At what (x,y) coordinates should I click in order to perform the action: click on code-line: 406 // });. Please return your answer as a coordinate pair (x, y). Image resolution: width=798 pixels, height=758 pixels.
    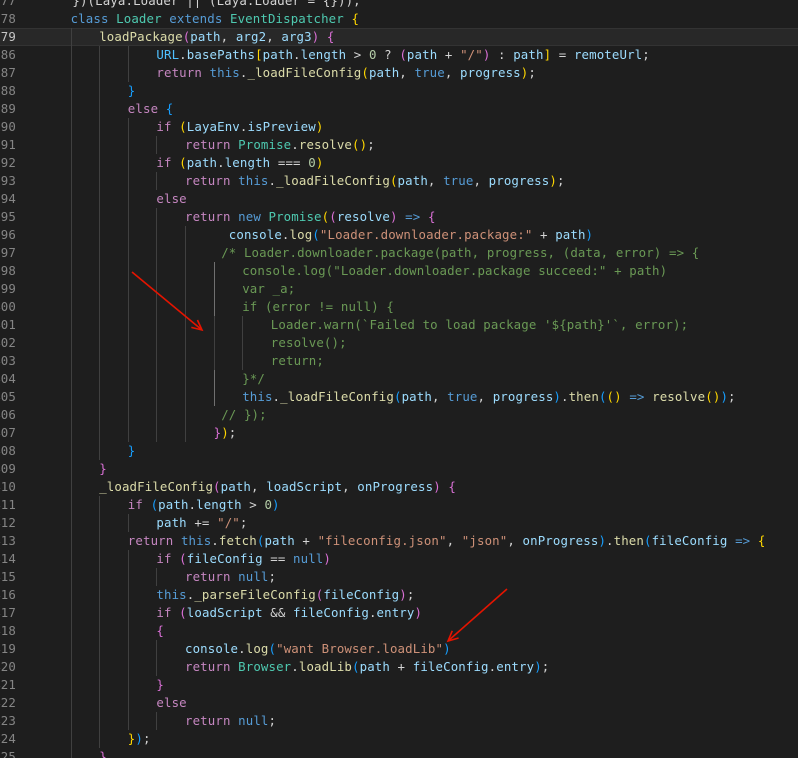
    Looking at the image, I should click on (399, 415).